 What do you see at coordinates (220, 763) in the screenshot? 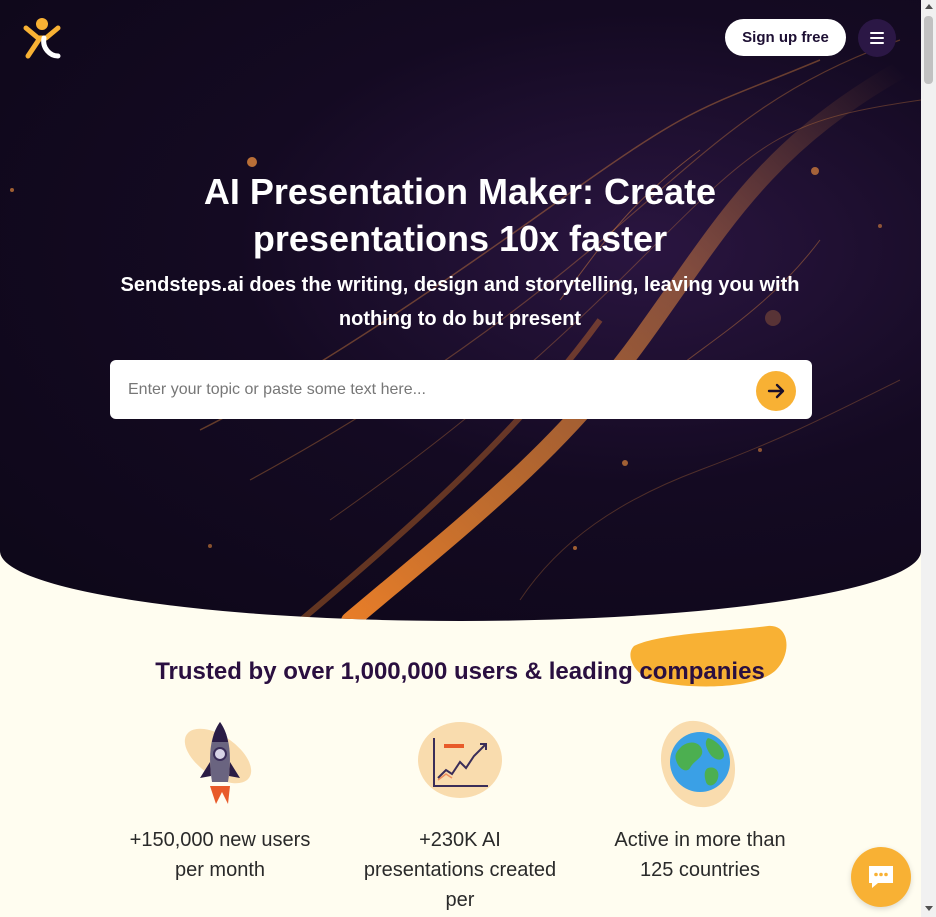
I see `rocket-icon` at bounding box center [220, 763].